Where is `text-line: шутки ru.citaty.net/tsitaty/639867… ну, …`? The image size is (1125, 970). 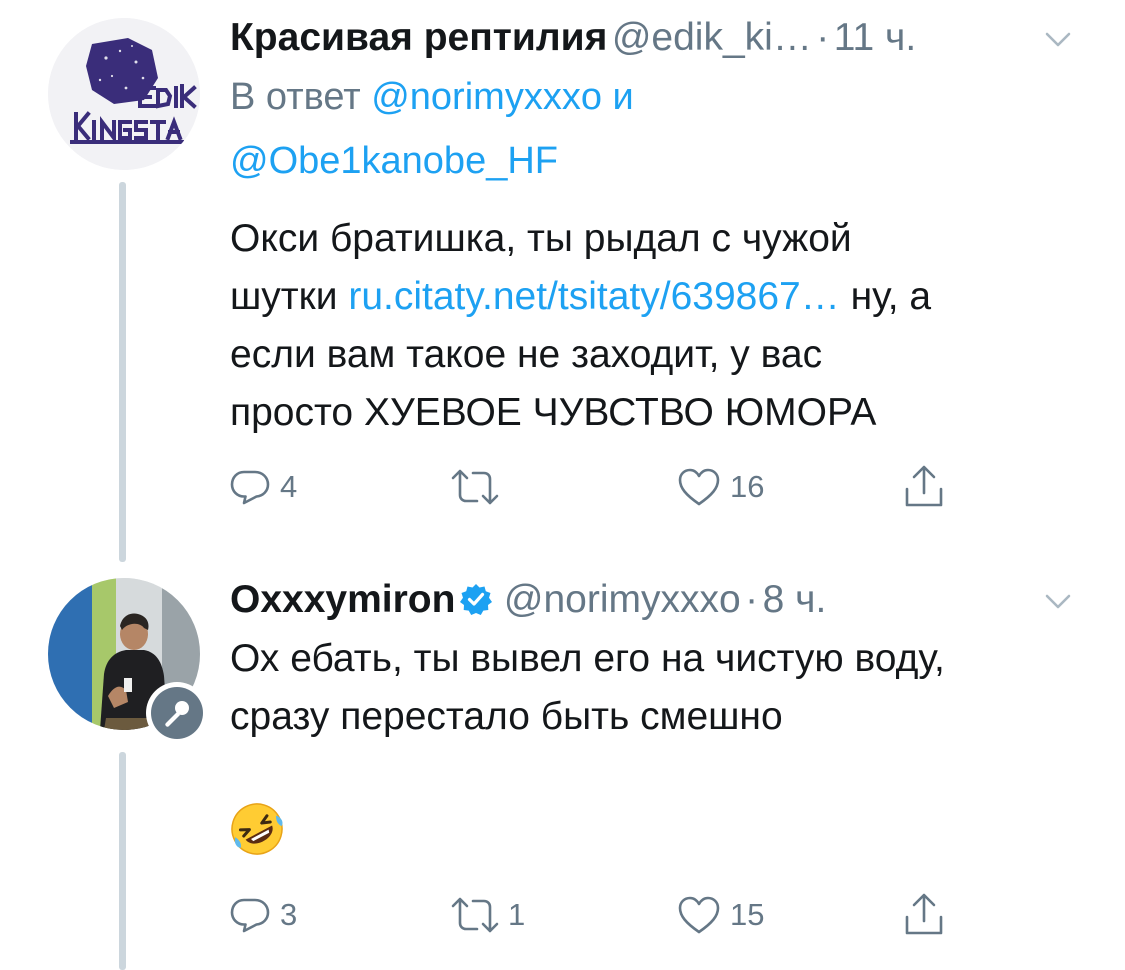 text-line: шутки ru.citaty.net/tsitaty/639867… ну, … is located at coordinates (665, 297).